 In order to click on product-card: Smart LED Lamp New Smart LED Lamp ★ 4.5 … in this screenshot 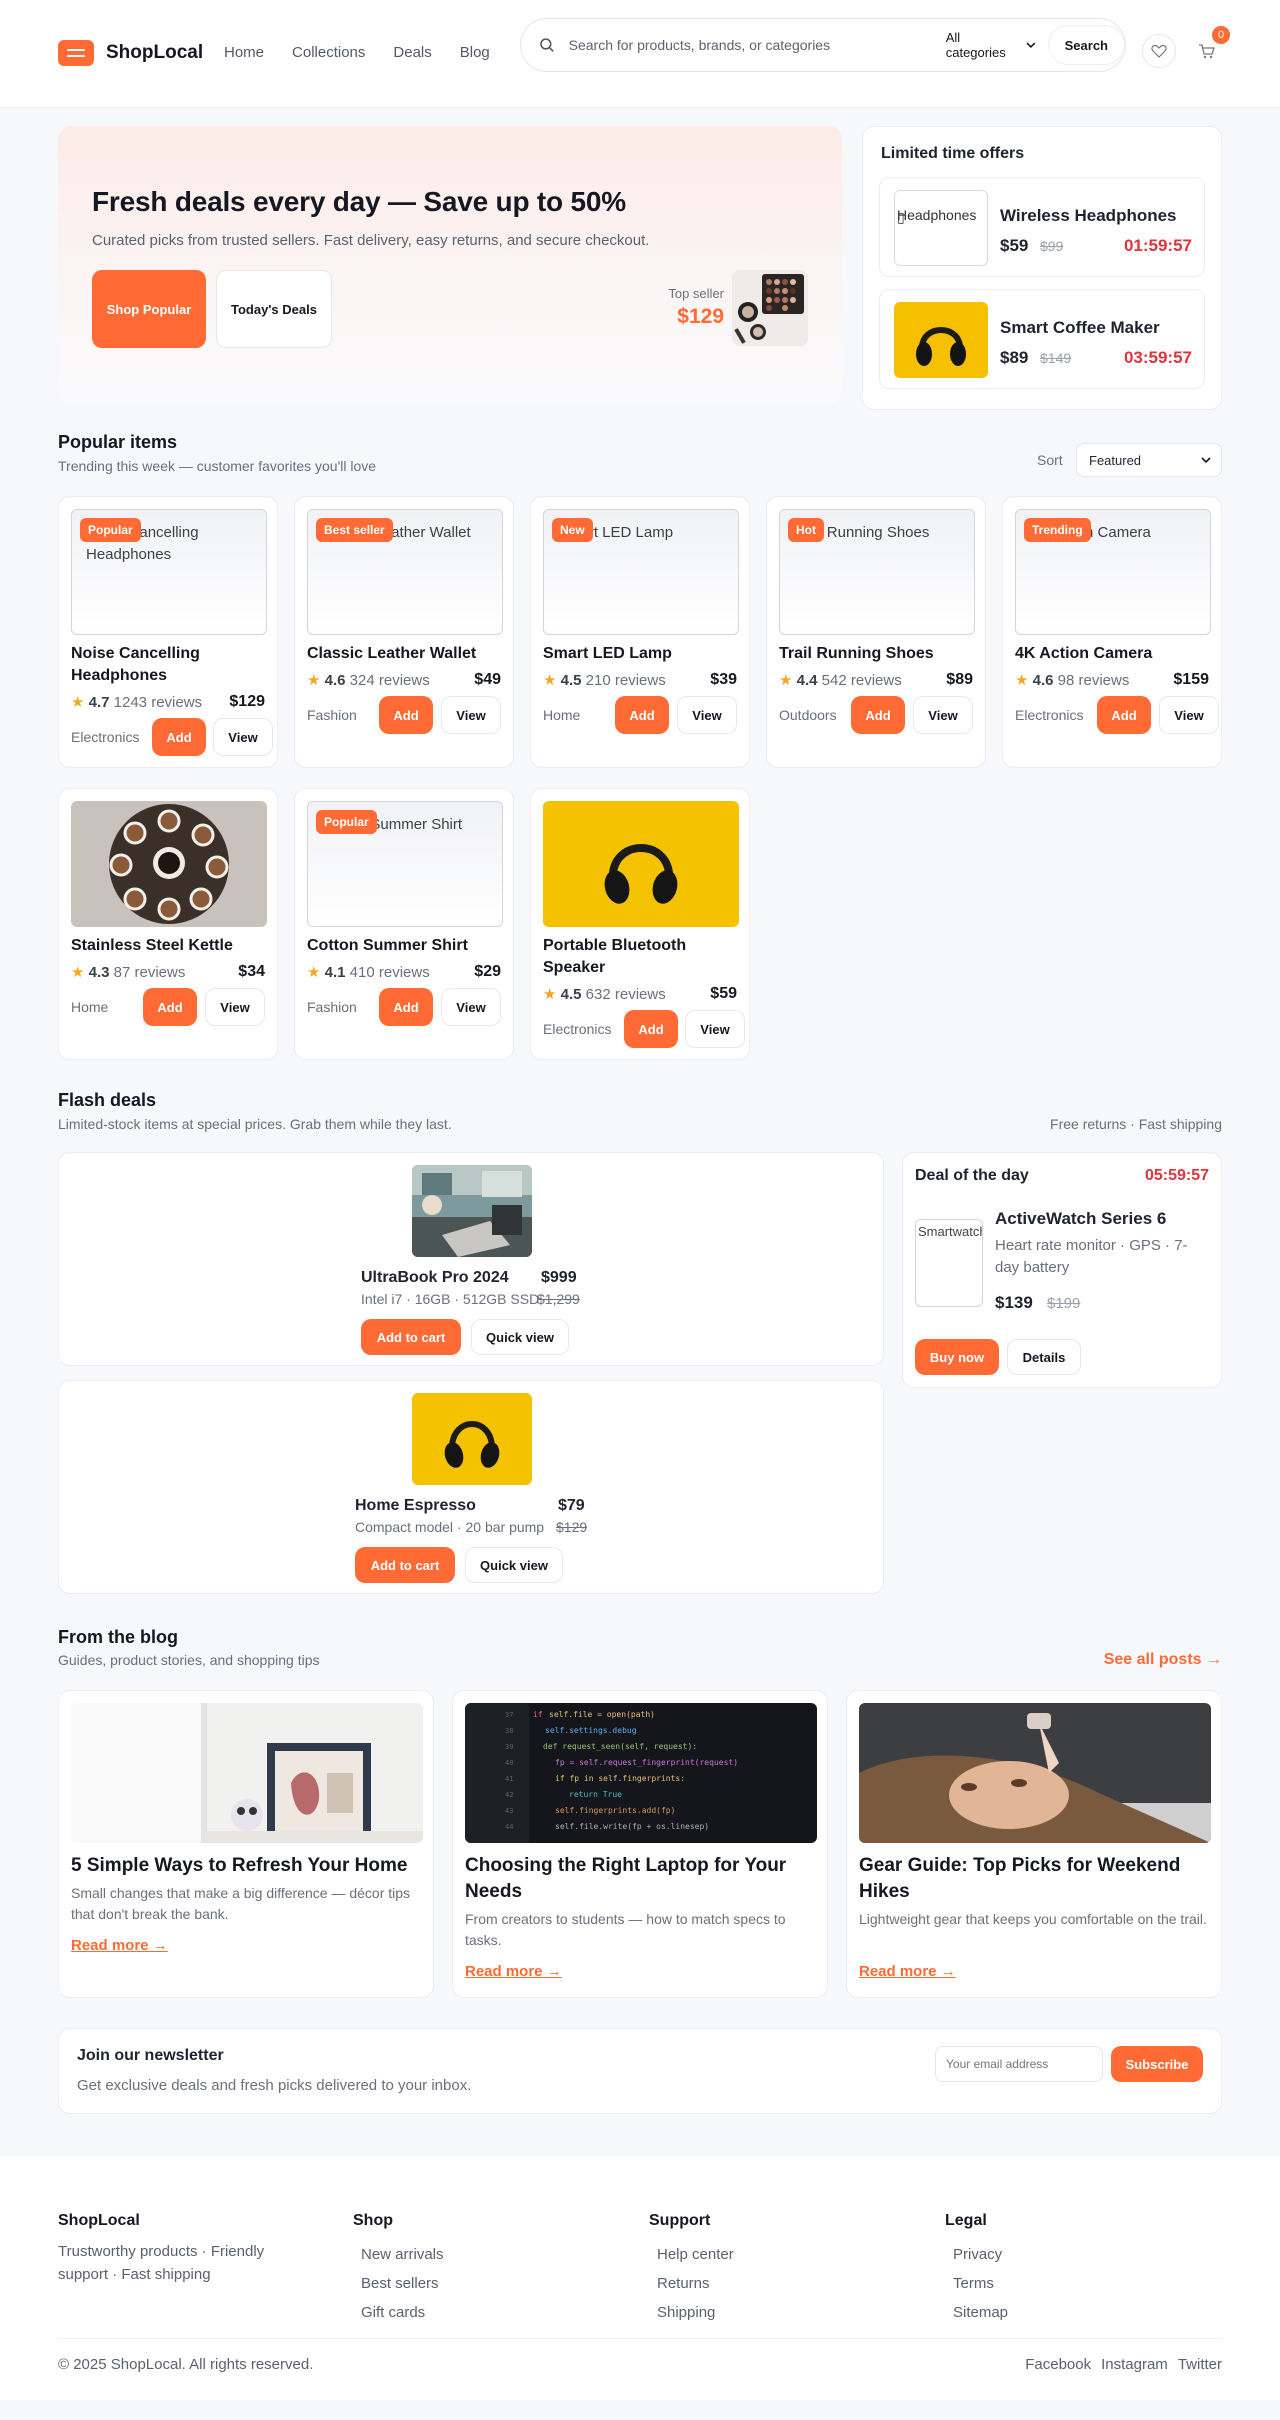, I will do `click(640, 632)`.